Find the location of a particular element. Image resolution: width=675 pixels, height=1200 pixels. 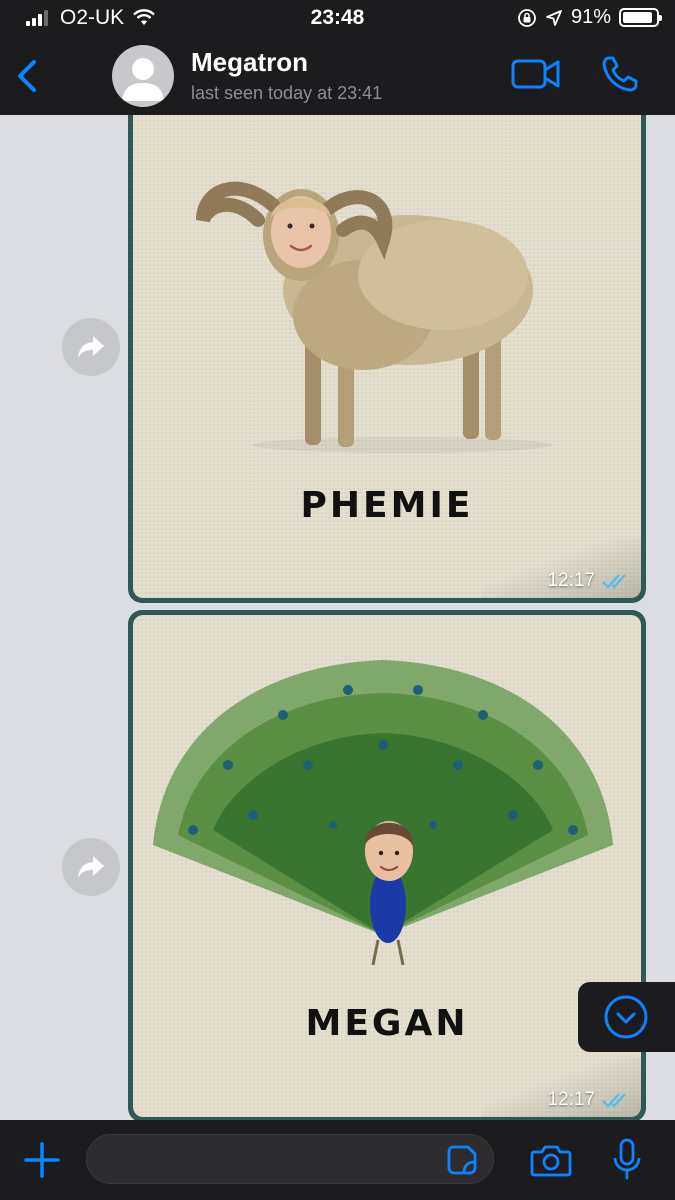

message-composer is located at coordinates (337, 1160).